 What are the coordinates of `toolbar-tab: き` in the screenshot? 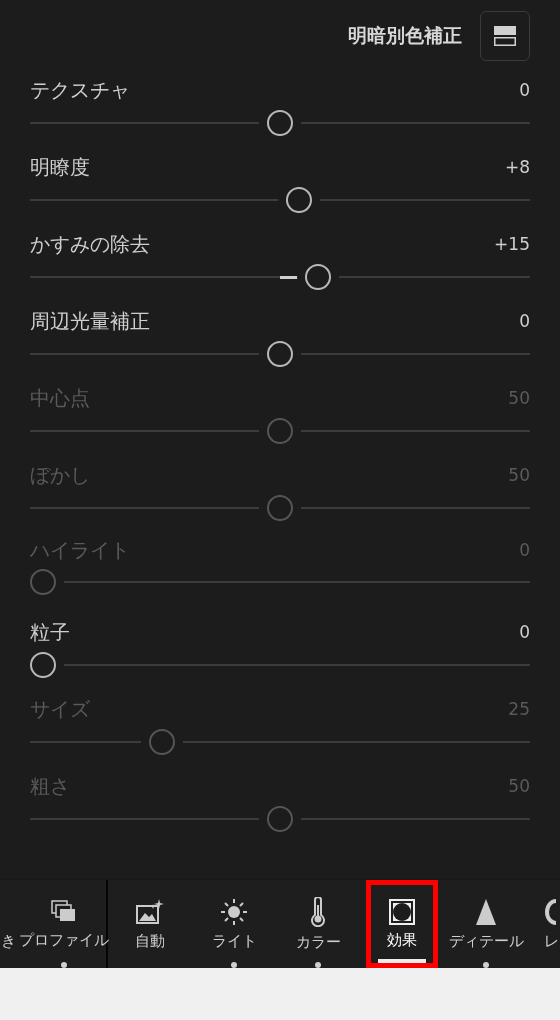 It's located at (8, 924).